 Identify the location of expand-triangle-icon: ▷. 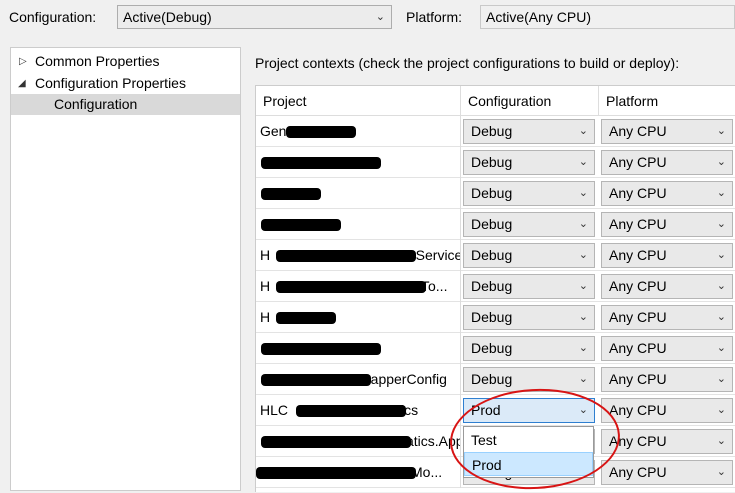
(23, 61).